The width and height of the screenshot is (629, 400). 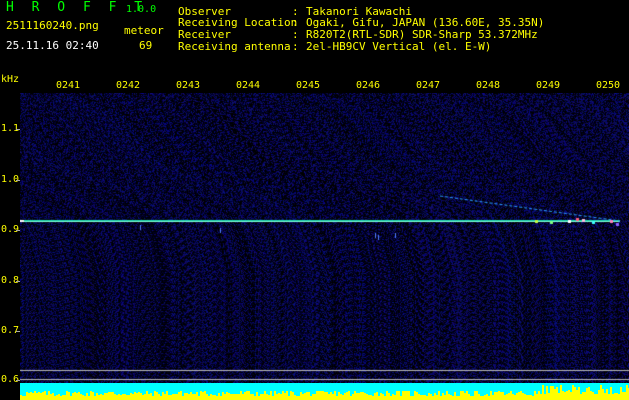 What do you see at coordinates (548, 85) in the screenshot?
I see `x-tick-label: 0249` at bounding box center [548, 85].